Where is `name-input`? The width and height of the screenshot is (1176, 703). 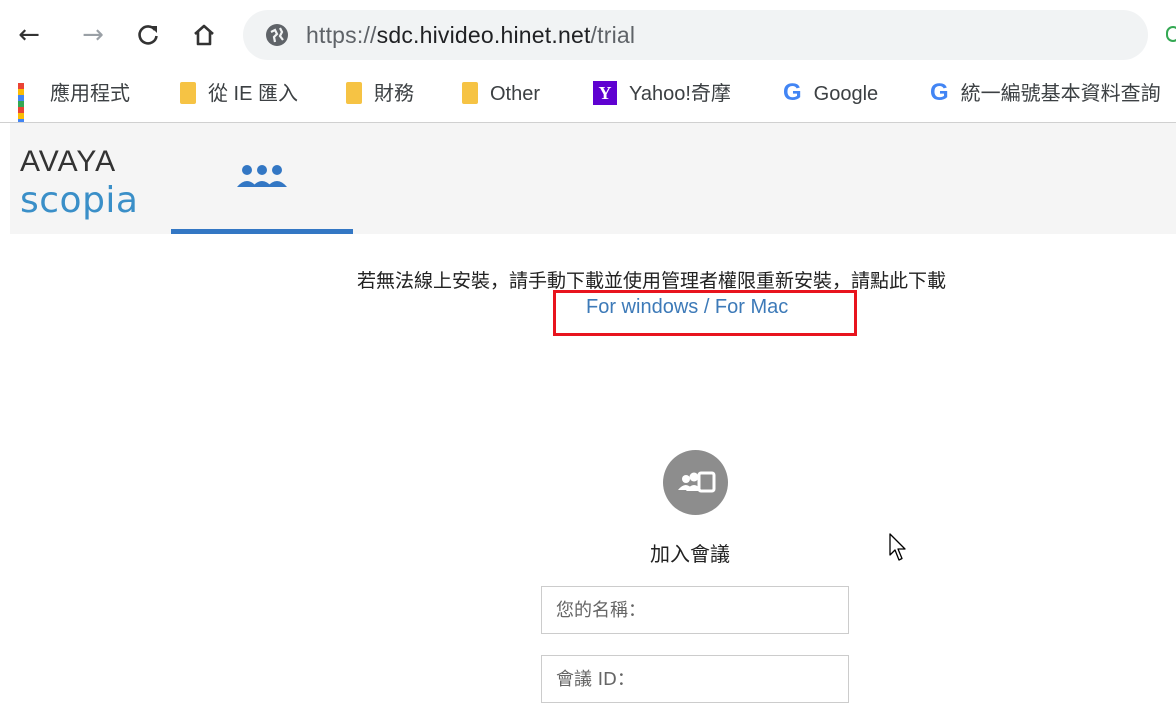 name-input is located at coordinates (695, 610).